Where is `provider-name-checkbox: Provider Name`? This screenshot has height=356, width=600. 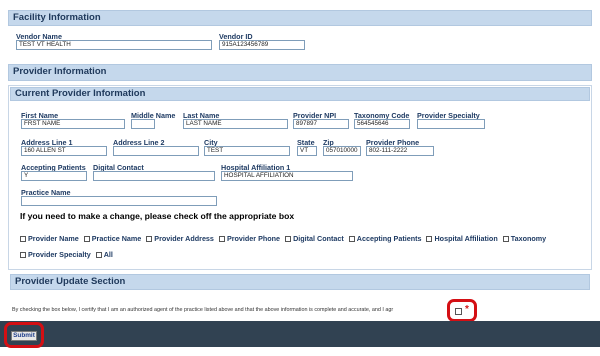
provider-name-checkbox: Provider Name is located at coordinates (49, 238).